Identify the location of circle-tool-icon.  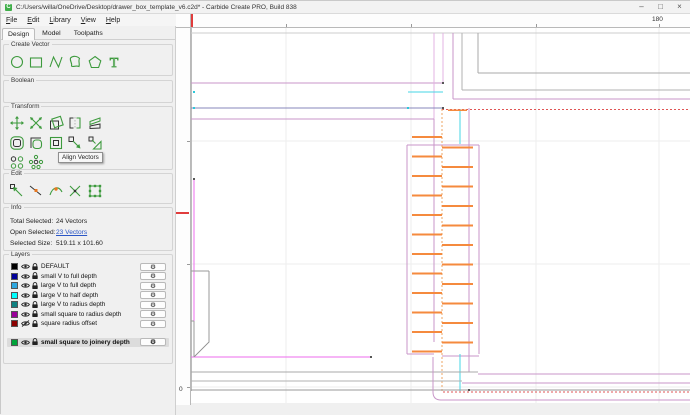
(16, 61).